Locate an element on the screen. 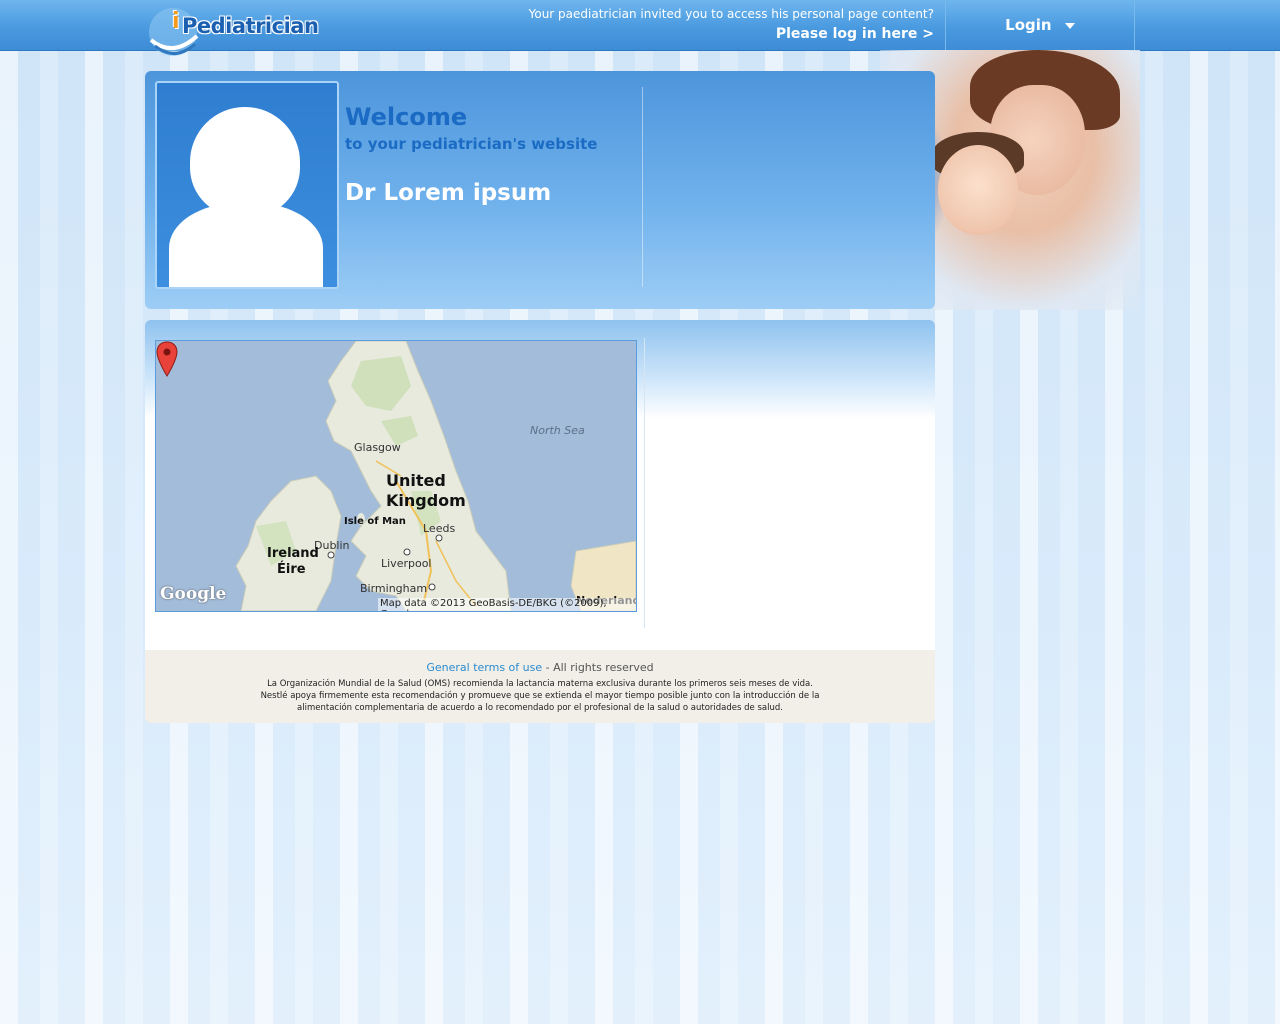  login-prompt-link: Please log in here > is located at coordinates (731, 34).